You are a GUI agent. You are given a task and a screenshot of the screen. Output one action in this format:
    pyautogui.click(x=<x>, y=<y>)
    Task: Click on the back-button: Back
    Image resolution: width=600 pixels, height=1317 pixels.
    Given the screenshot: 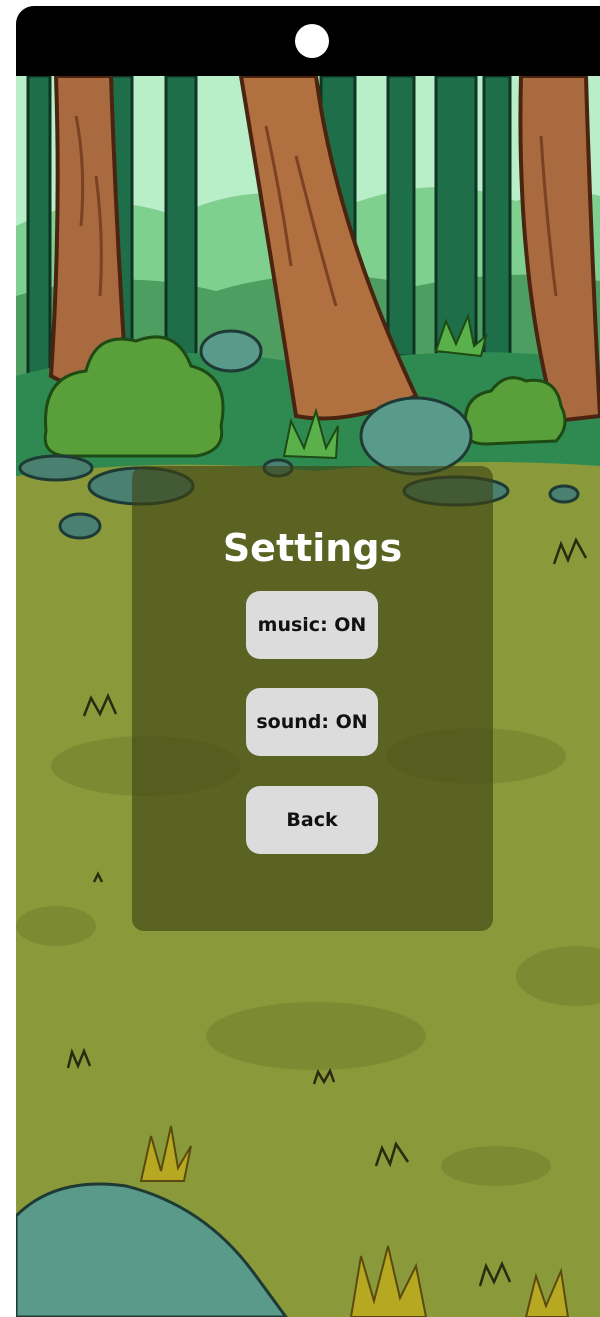 What is the action you would take?
    pyautogui.click(x=312, y=820)
    